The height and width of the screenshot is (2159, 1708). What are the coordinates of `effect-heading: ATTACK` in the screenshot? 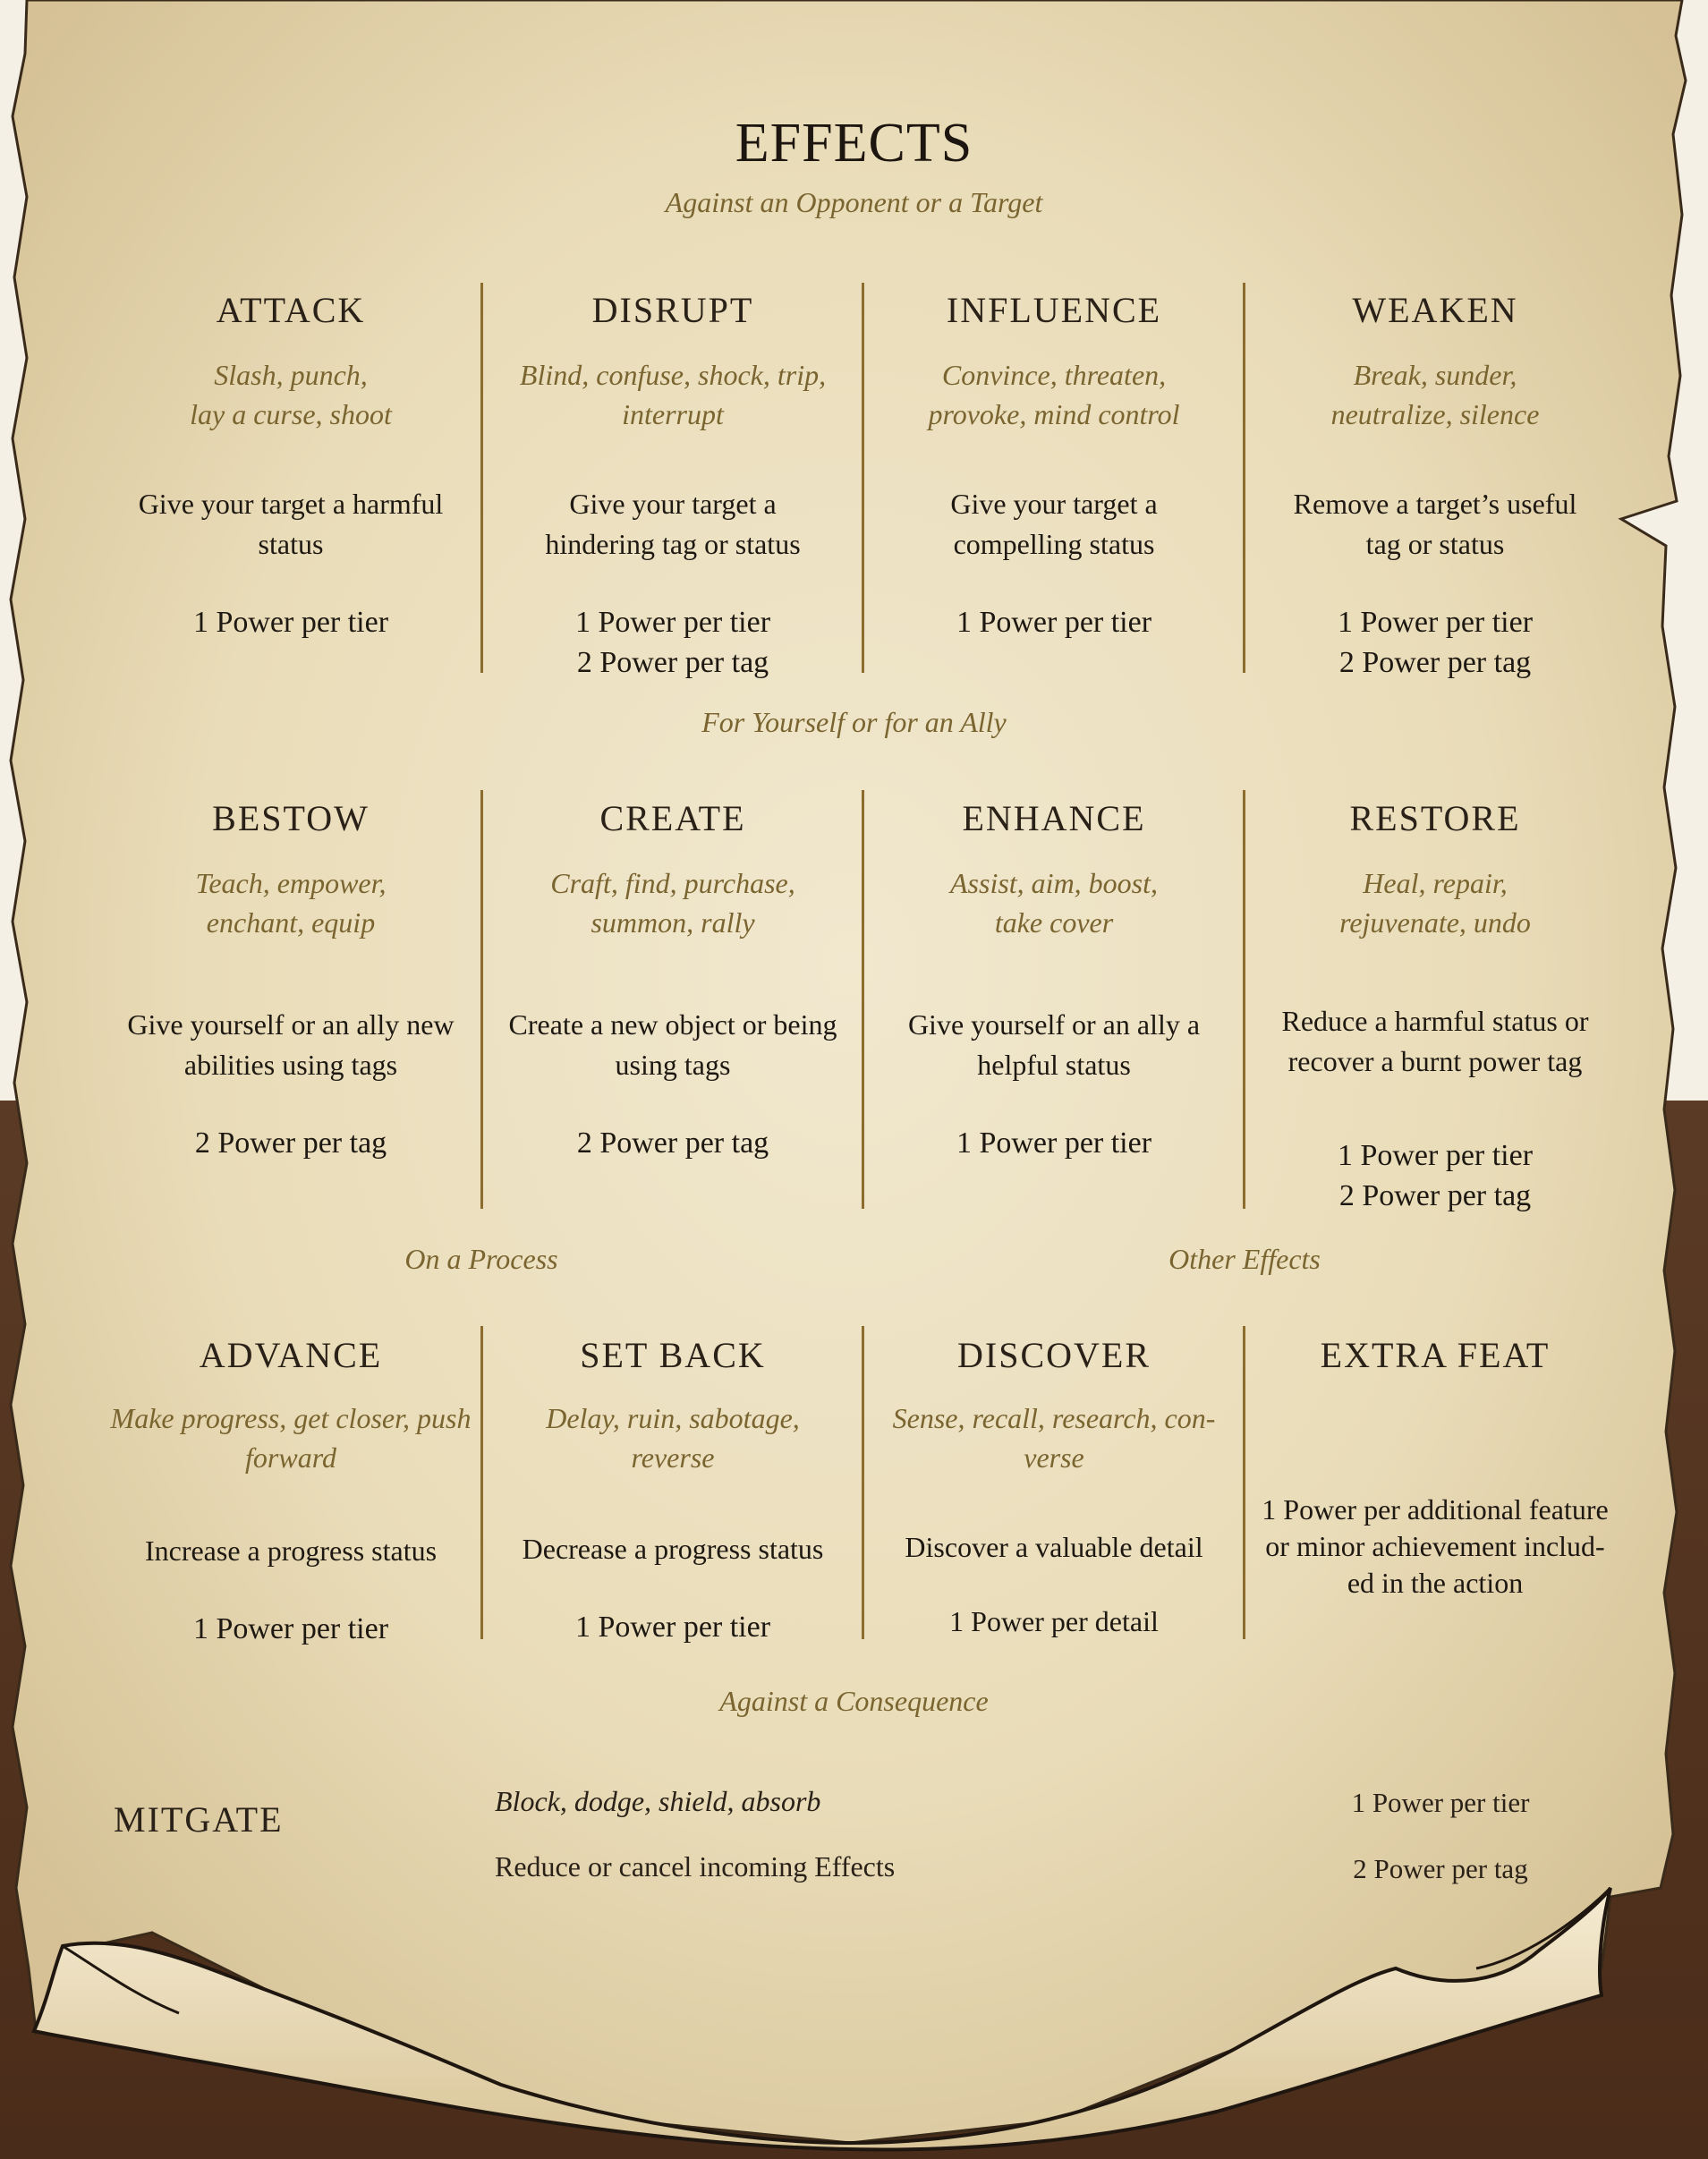 It's located at (291, 310).